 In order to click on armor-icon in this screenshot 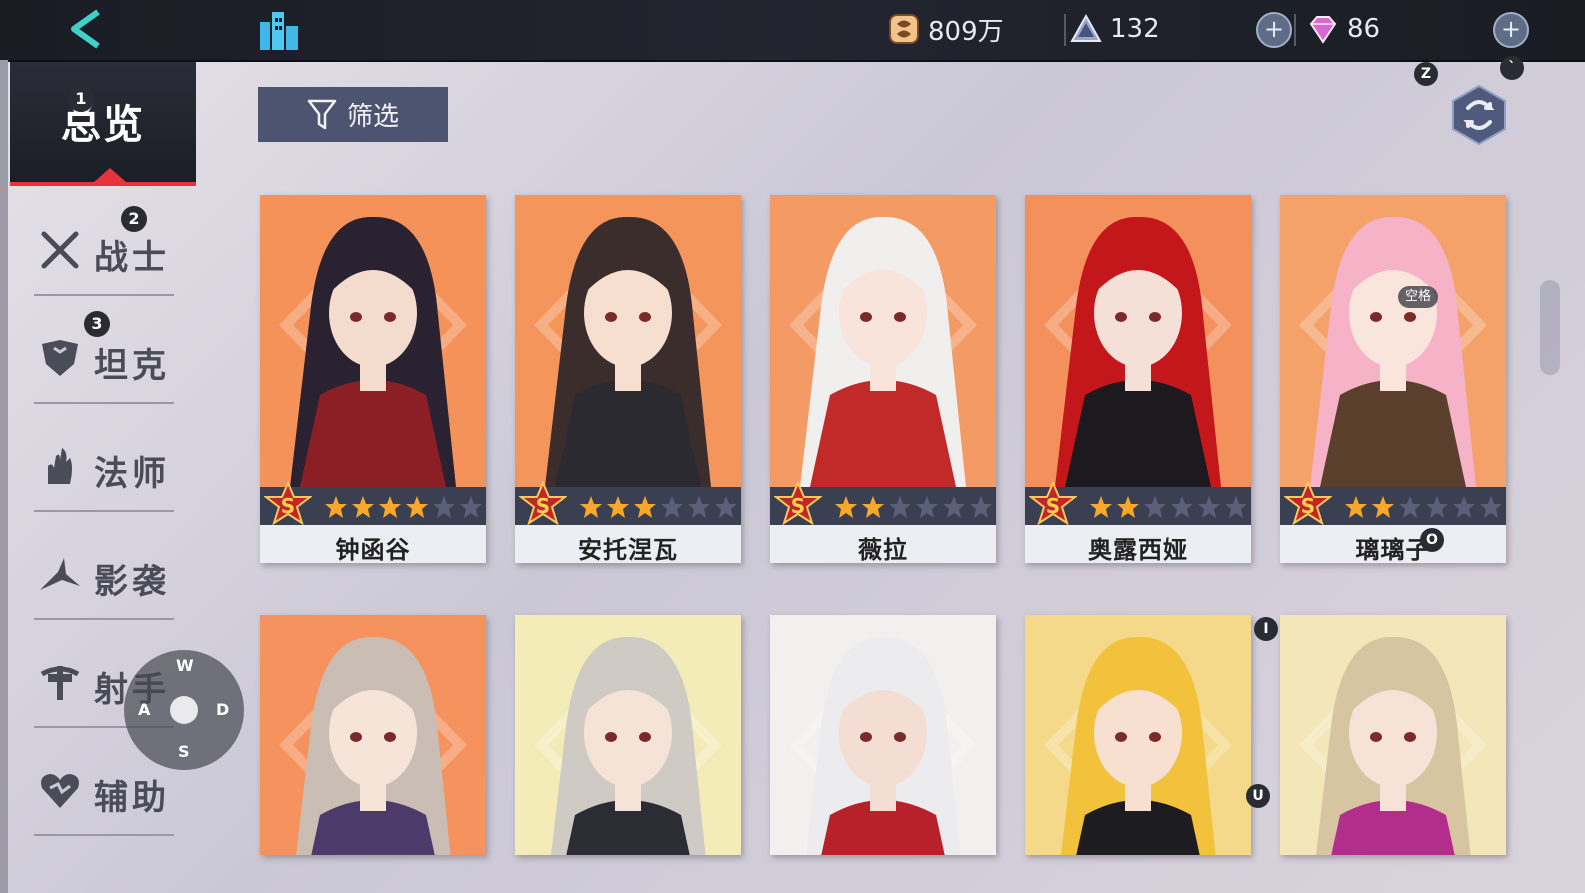, I will do `click(60, 358)`.